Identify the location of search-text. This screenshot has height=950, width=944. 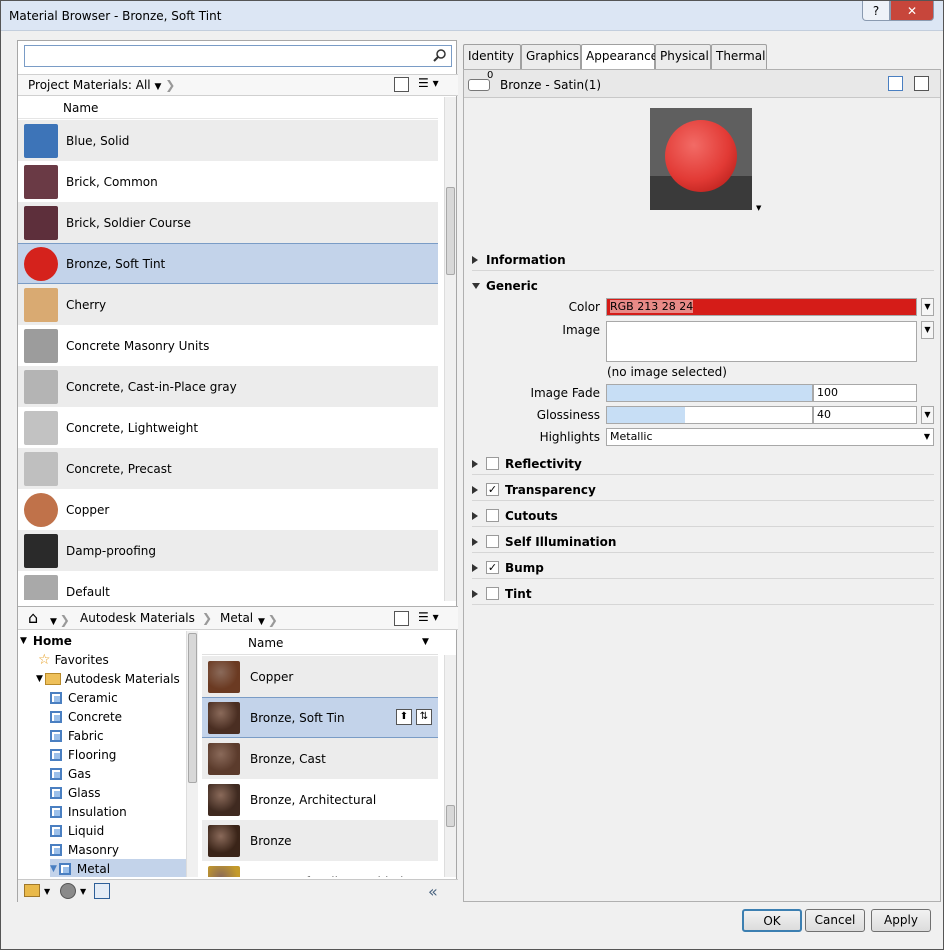
(228, 55).